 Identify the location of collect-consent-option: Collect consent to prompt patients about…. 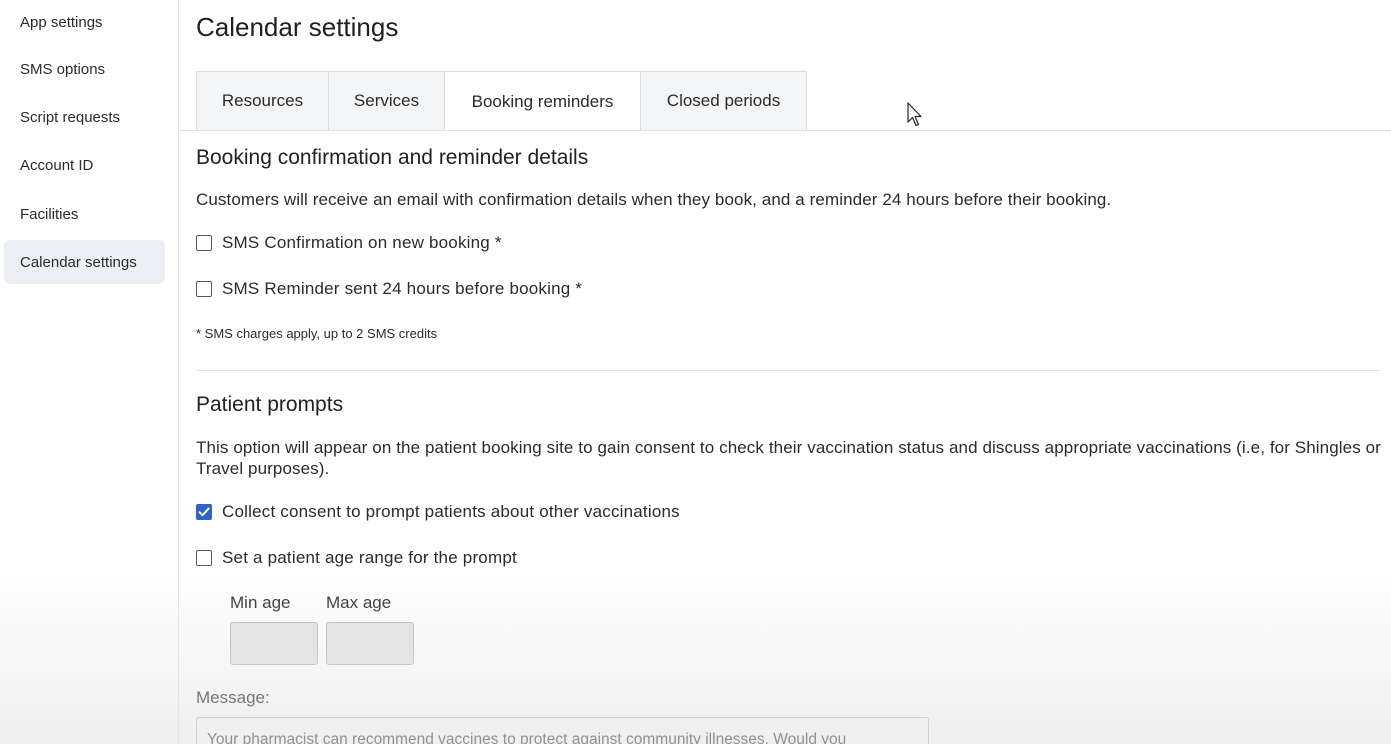
(438, 512).